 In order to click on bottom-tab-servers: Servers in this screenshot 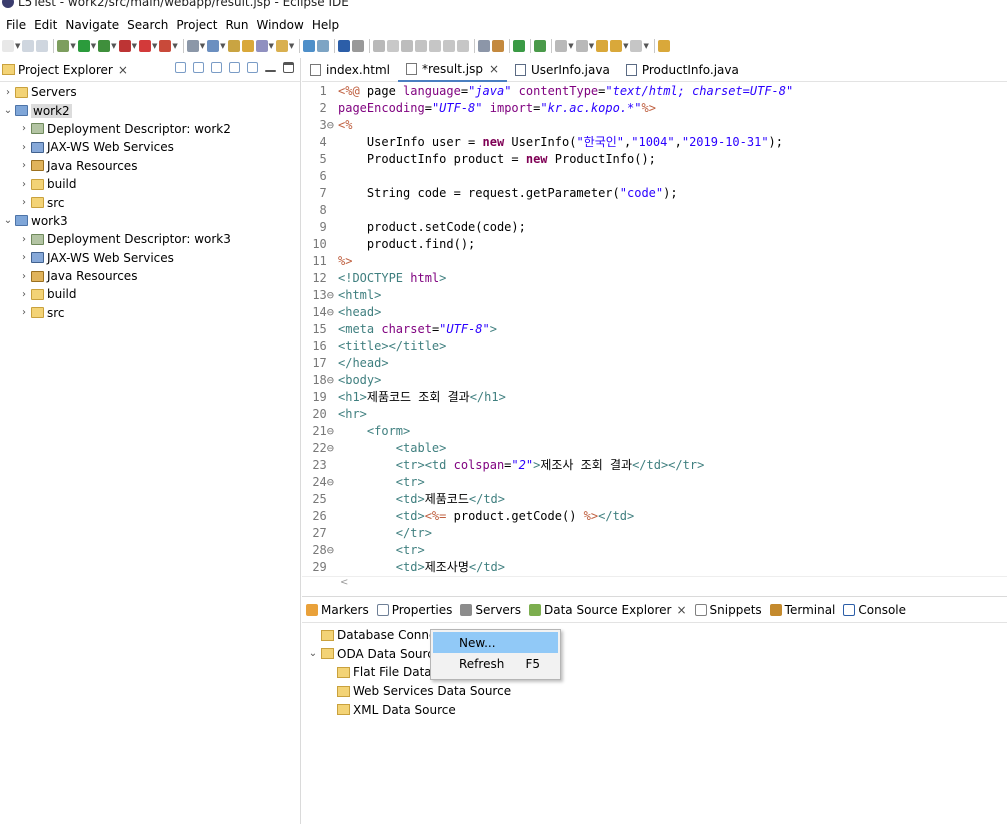, I will do `click(490, 610)`.